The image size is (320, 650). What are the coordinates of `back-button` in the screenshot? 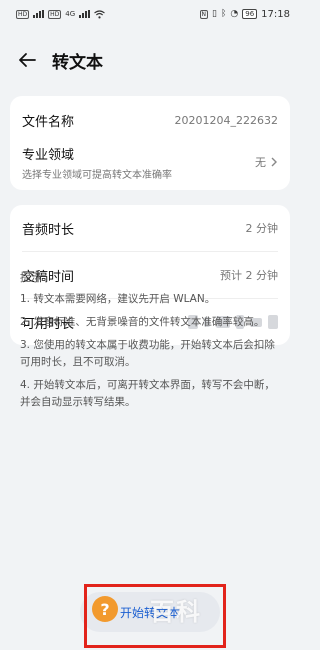 It's located at (27, 60).